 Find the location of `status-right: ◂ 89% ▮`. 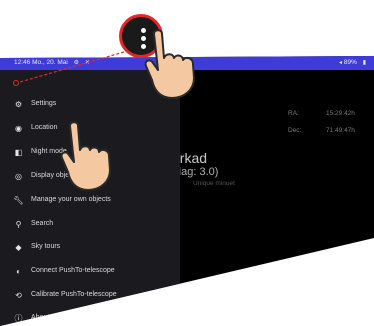

status-right: ◂ 89% ▮ is located at coordinates (350, 63).